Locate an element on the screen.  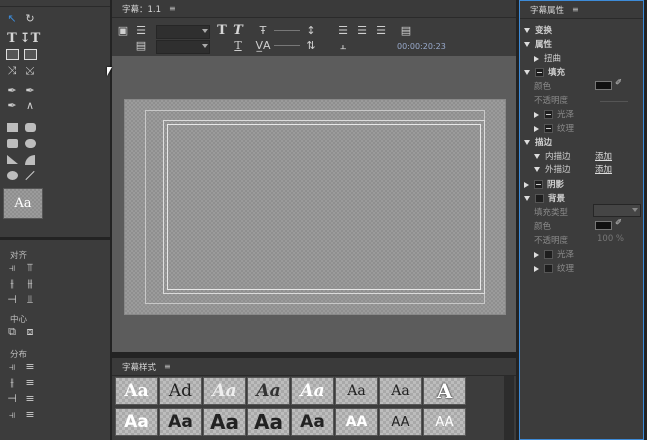
title-properties-menu-icon: ≡ is located at coordinates (575, 9).